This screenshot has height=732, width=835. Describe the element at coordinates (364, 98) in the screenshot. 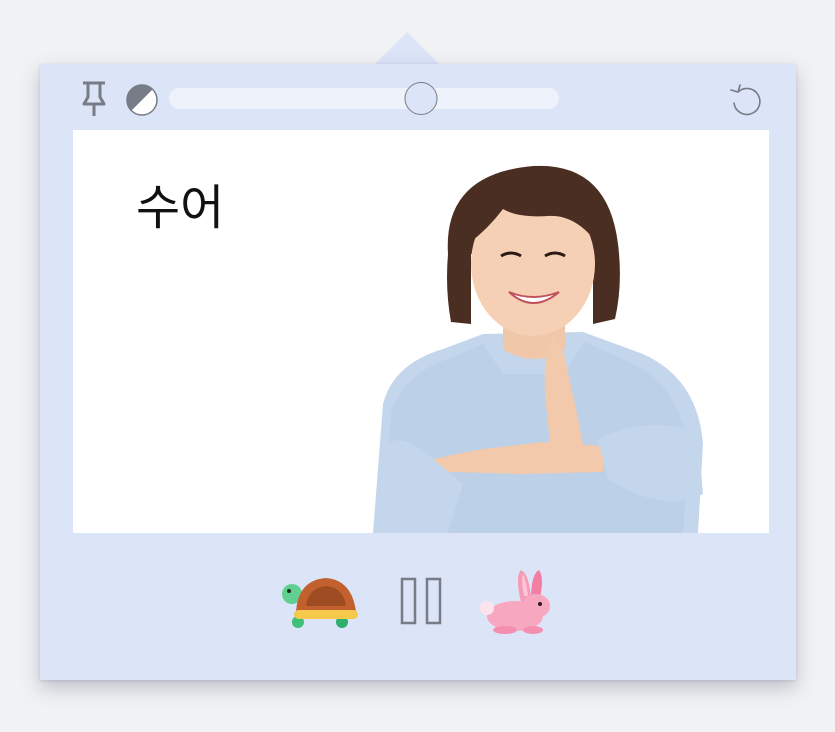

I see `size-slider` at that location.